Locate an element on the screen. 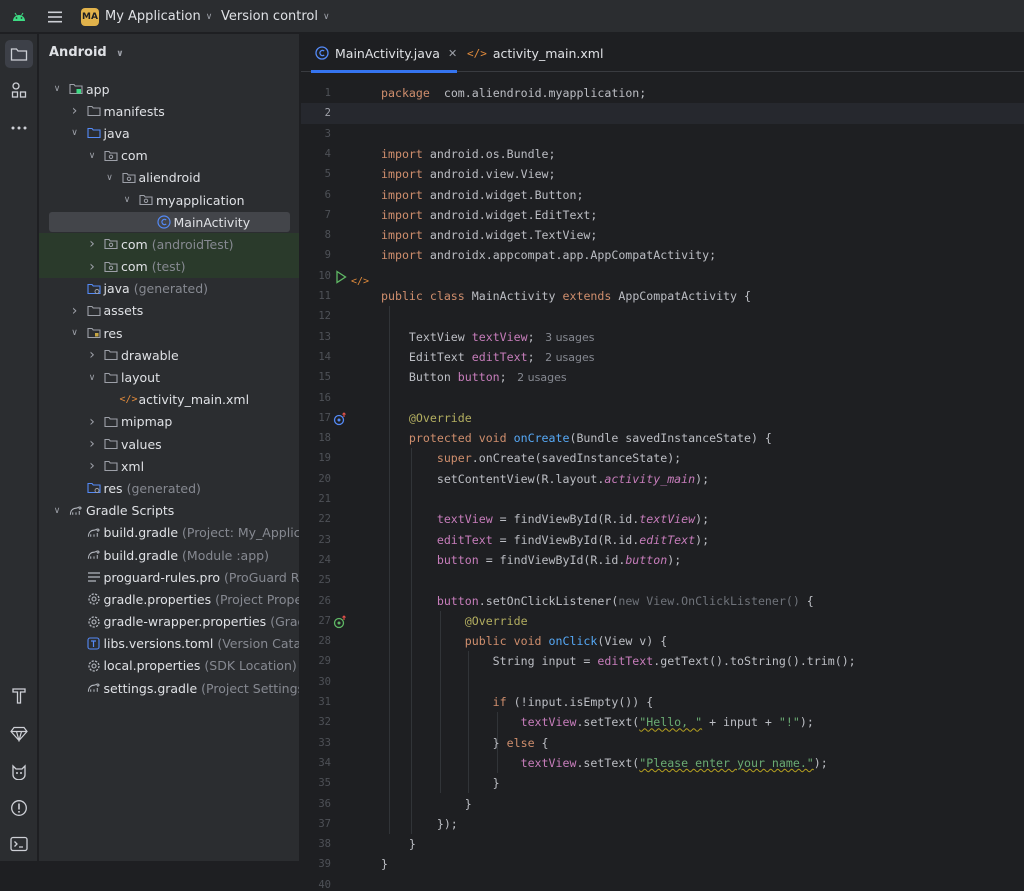 The height and width of the screenshot is (891, 1024). structure-tool-button is located at coordinates (19, 90).